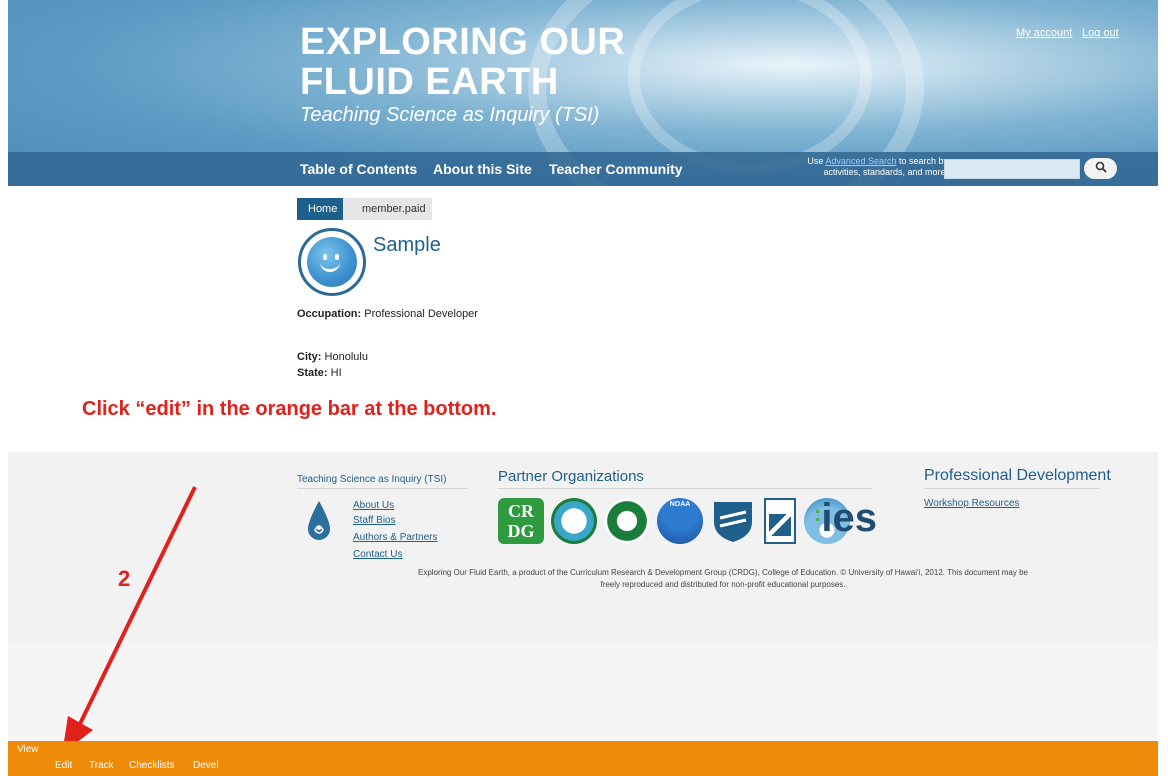 Image resolution: width=1168 pixels, height=776 pixels. Describe the element at coordinates (849, 518) in the screenshot. I see `ies-logo-text: ies` at that location.